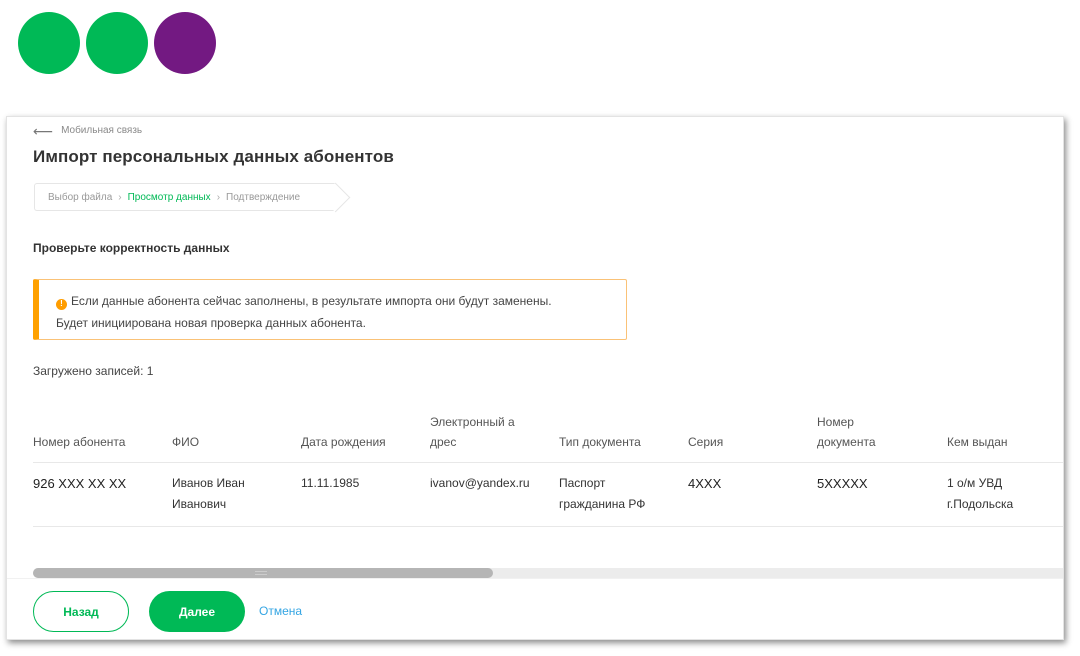  I want to click on horizontal-scrollbar, so click(548, 573).